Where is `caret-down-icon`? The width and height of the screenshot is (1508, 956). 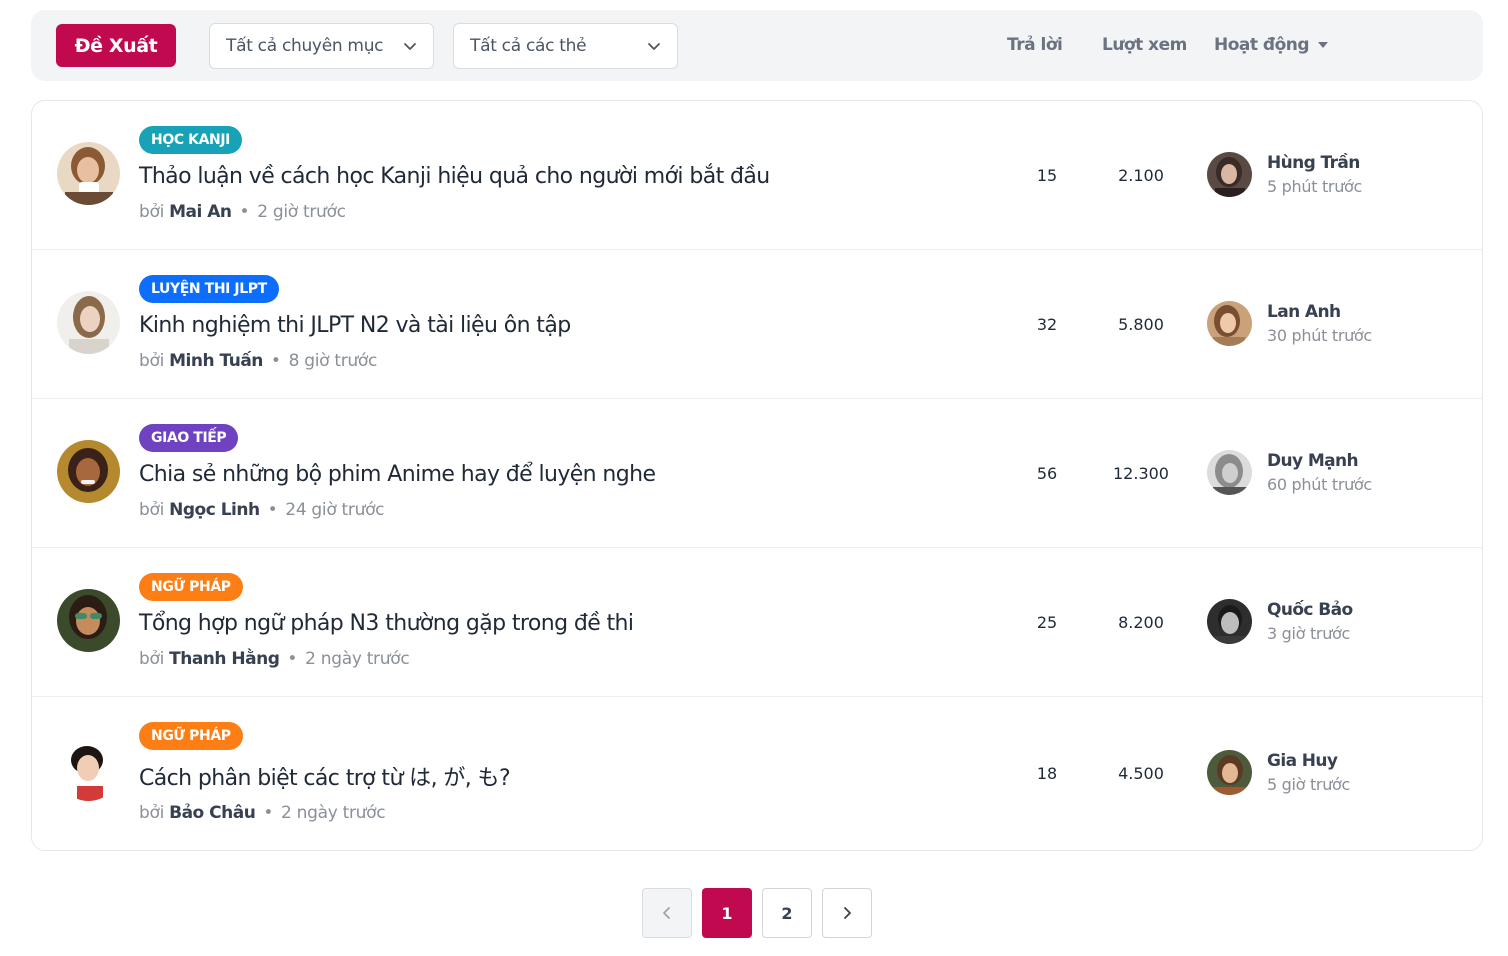 caret-down-icon is located at coordinates (1323, 45).